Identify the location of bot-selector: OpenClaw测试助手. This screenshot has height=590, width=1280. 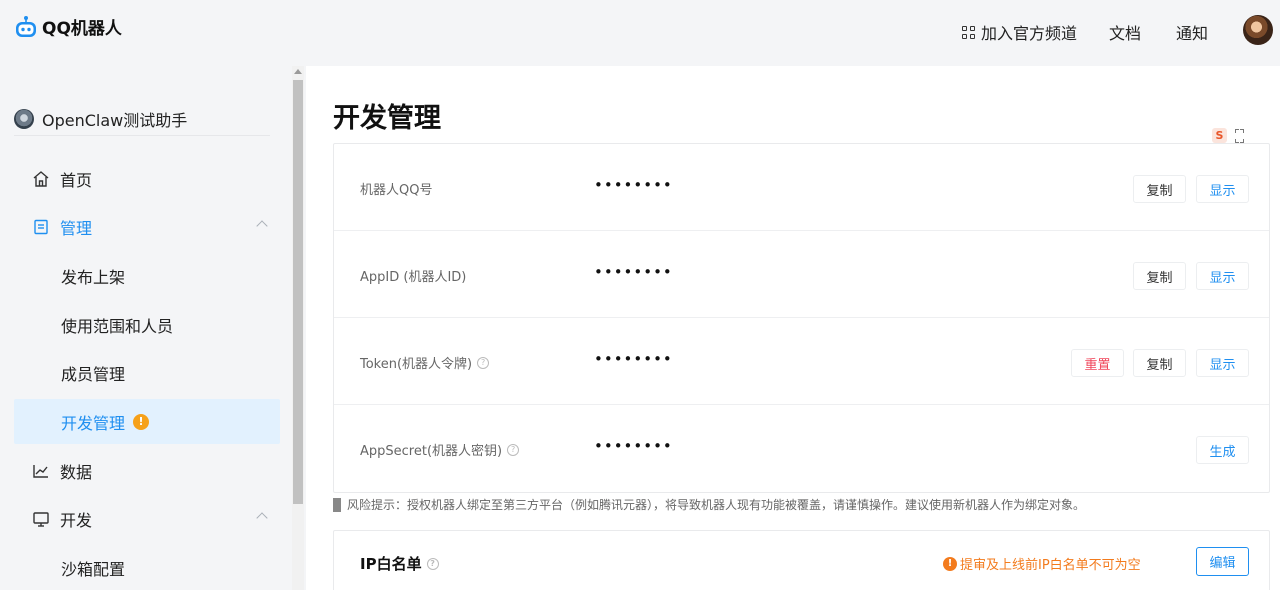
(142, 119).